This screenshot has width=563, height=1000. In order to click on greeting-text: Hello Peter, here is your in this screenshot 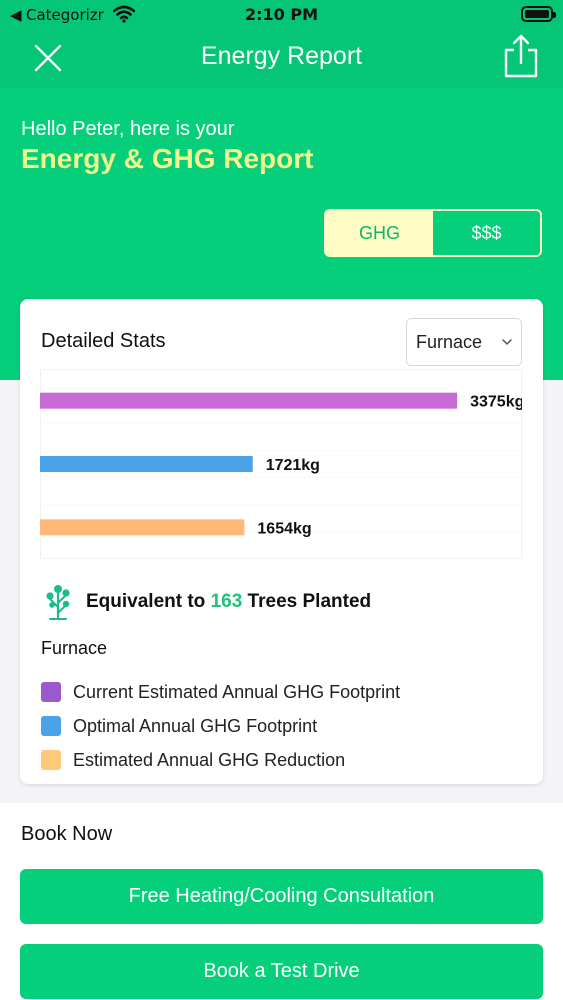, I will do `click(128, 129)`.